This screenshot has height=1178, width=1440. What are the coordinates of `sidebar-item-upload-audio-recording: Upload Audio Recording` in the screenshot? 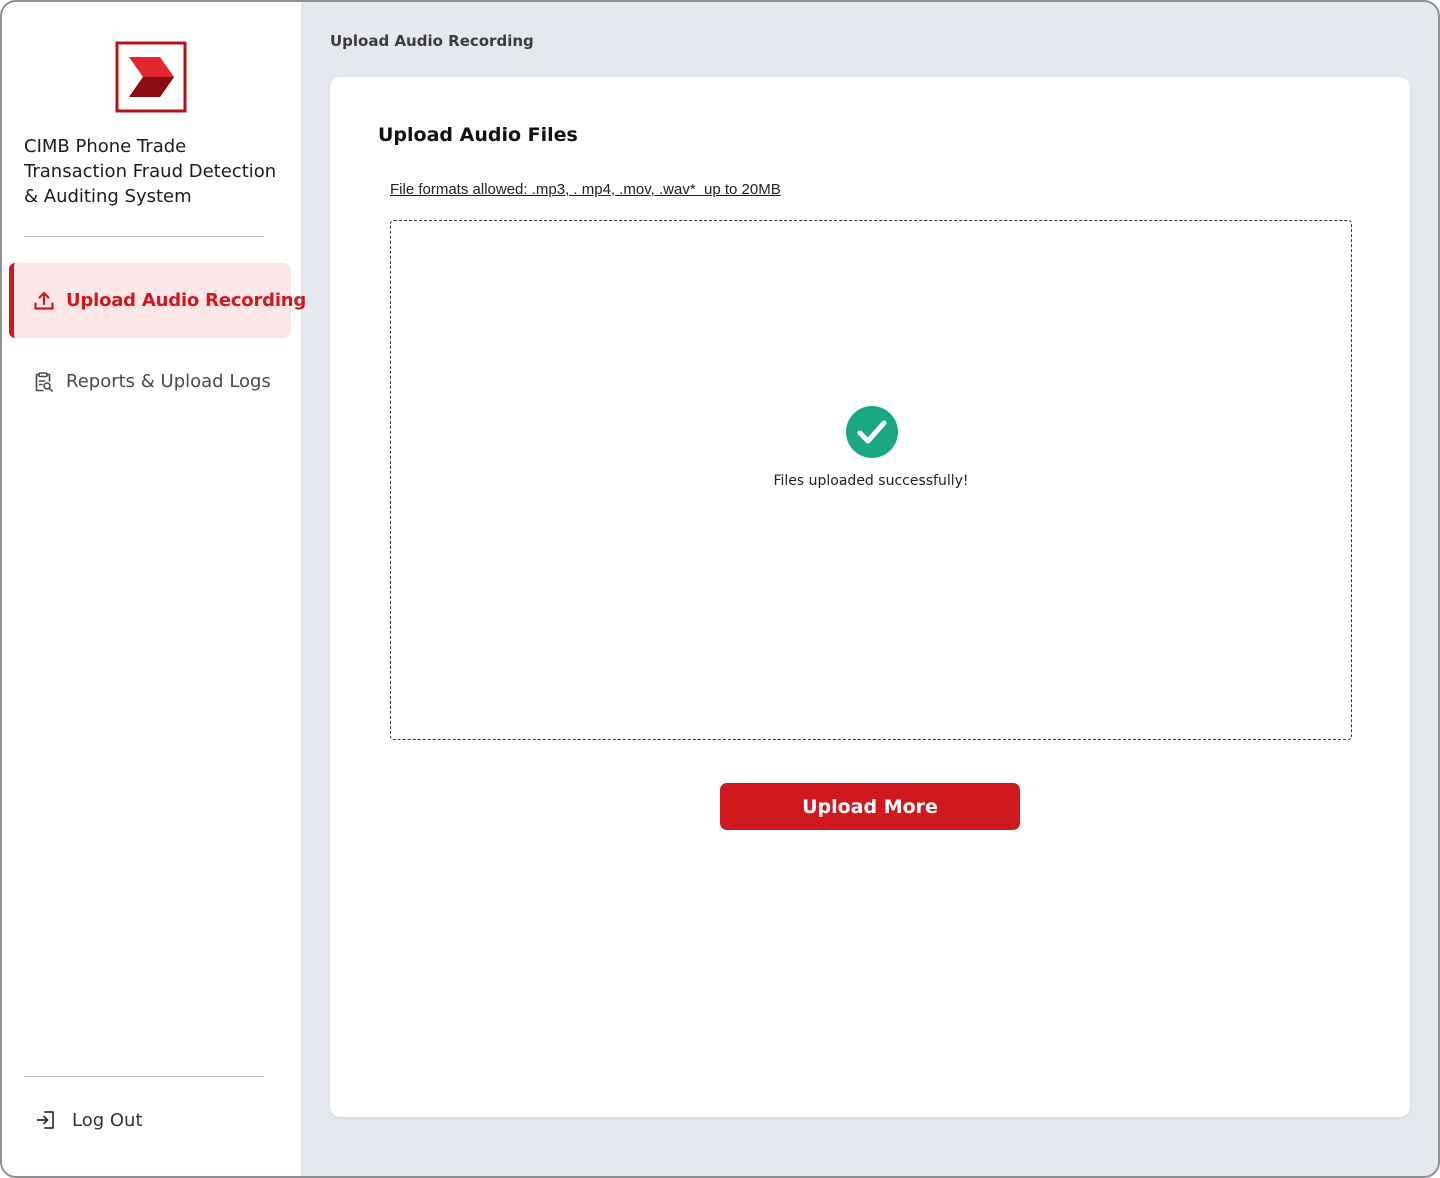 It's located at (157, 300).